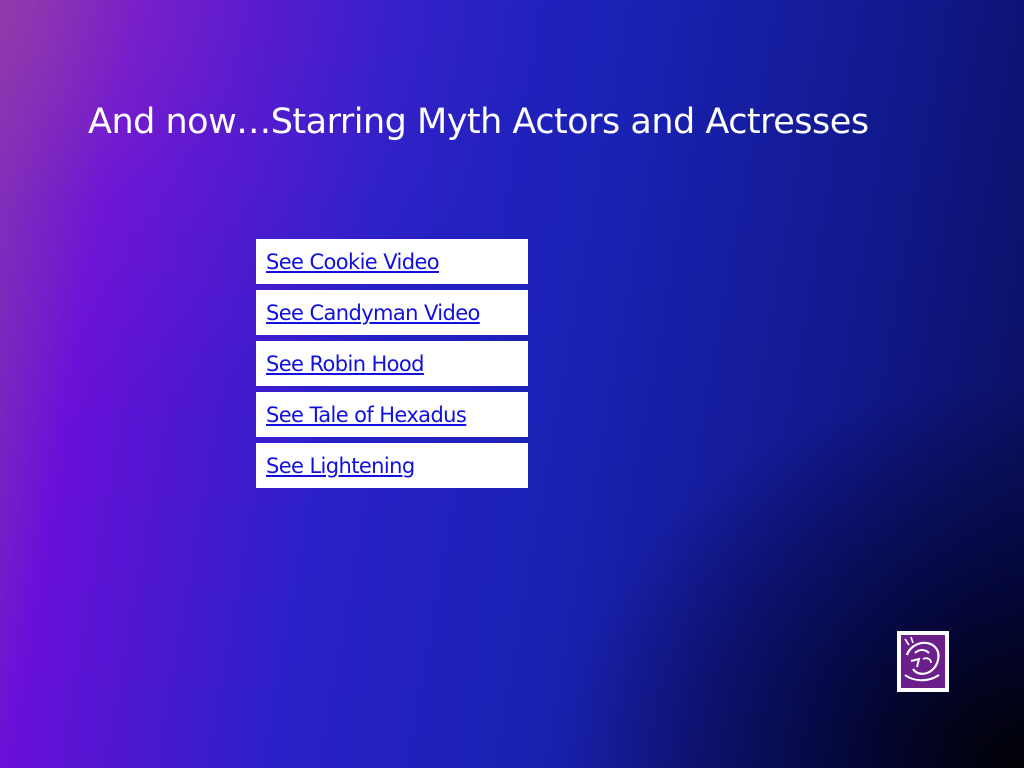 Image resolution: width=1024 pixels, height=768 pixels. I want to click on action-button-icon, so click(923, 661).